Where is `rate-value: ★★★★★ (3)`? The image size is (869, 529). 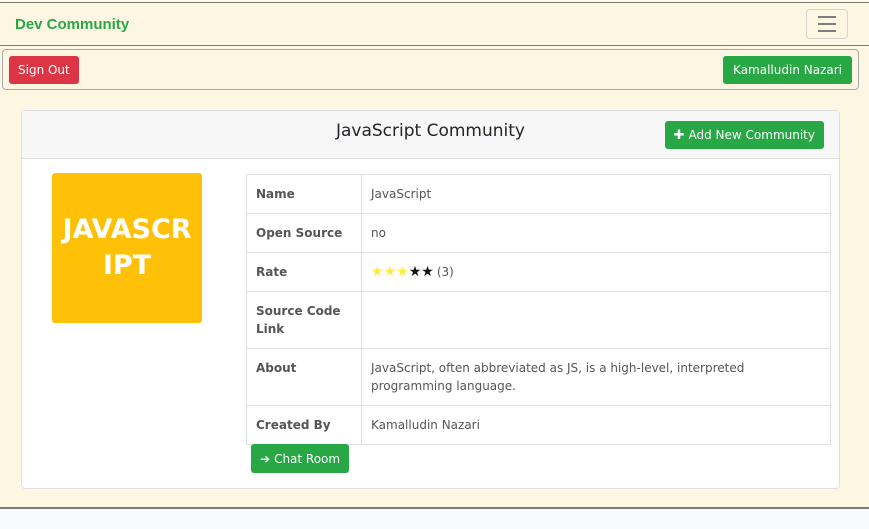 rate-value: ★★★★★ (3) is located at coordinates (596, 272).